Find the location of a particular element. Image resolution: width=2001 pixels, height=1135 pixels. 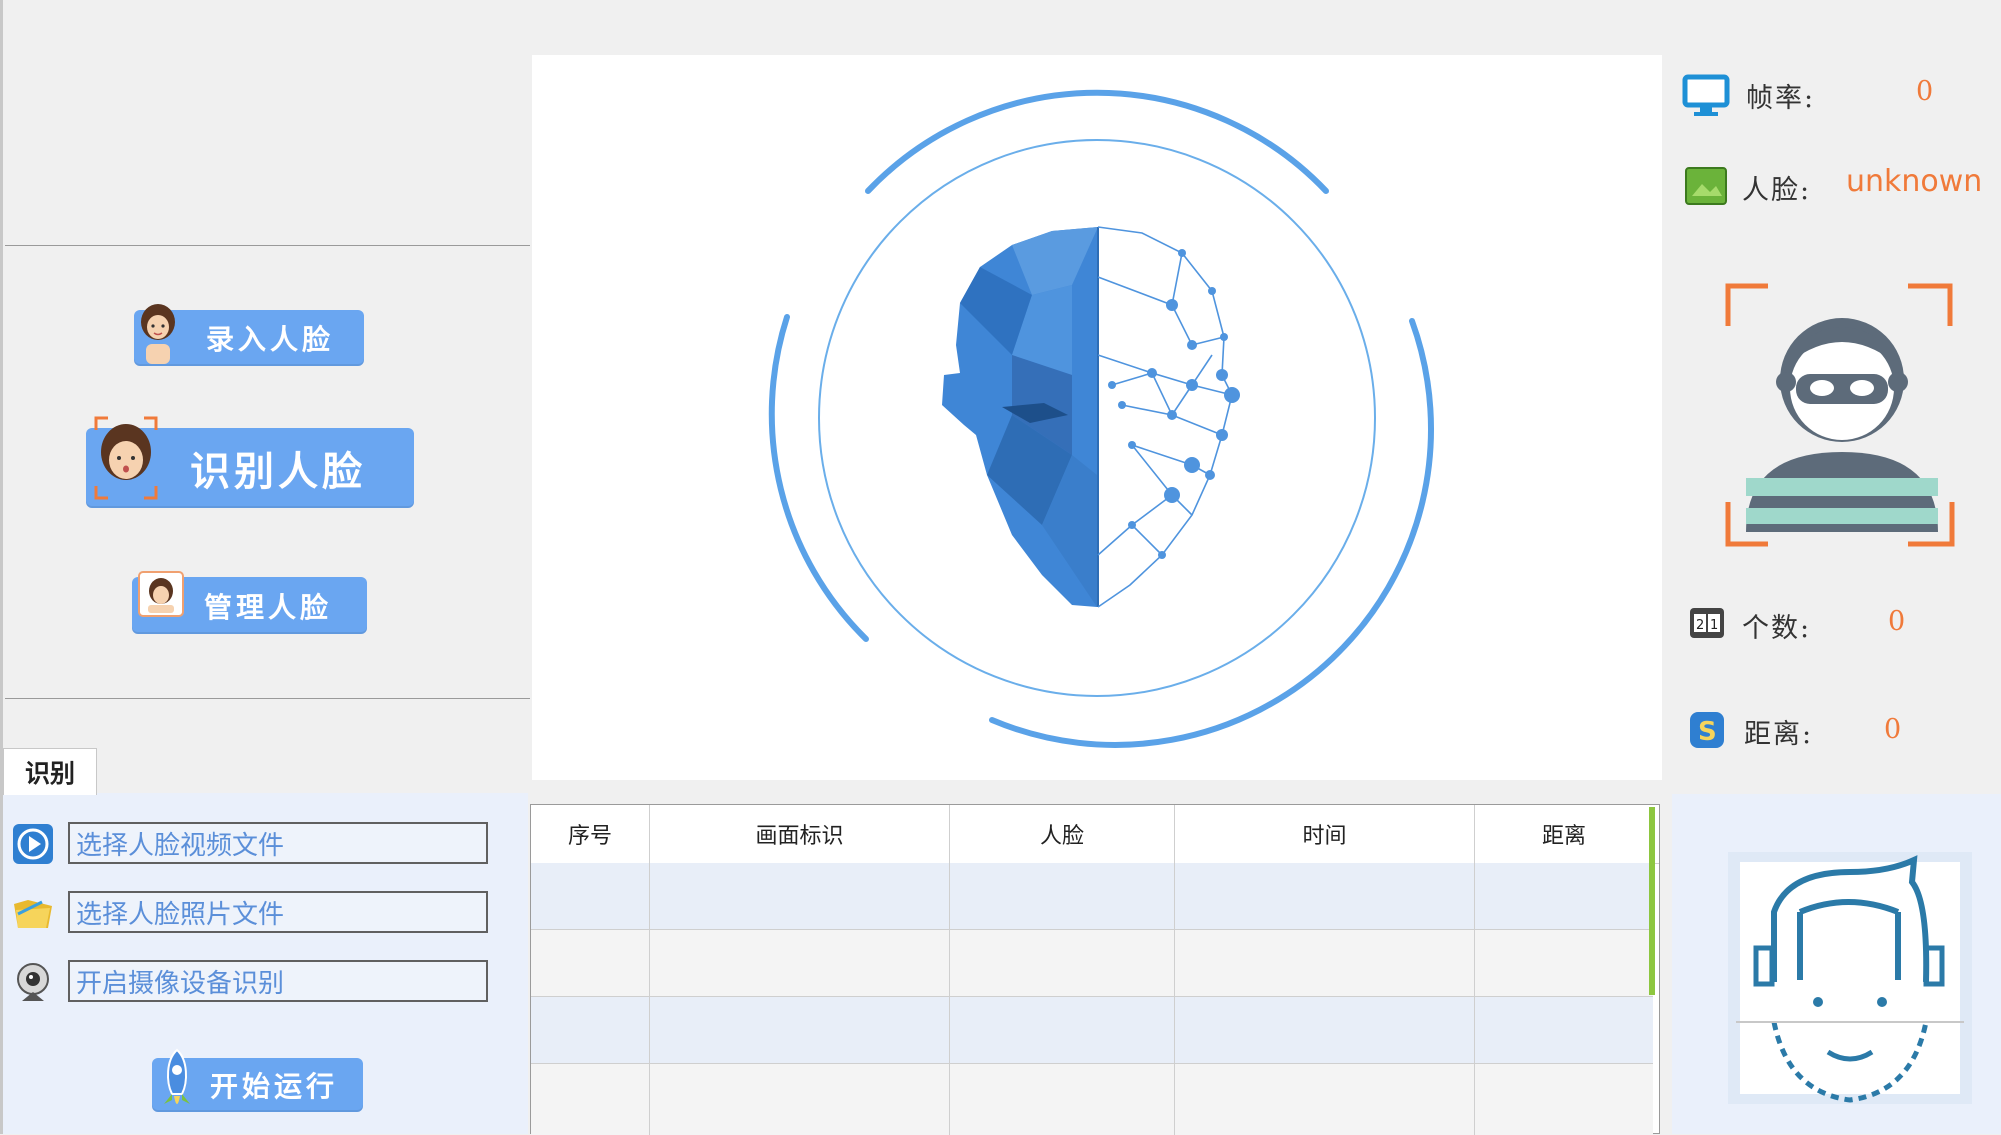

col-distance: 距离 is located at coordinates (1564, 834).